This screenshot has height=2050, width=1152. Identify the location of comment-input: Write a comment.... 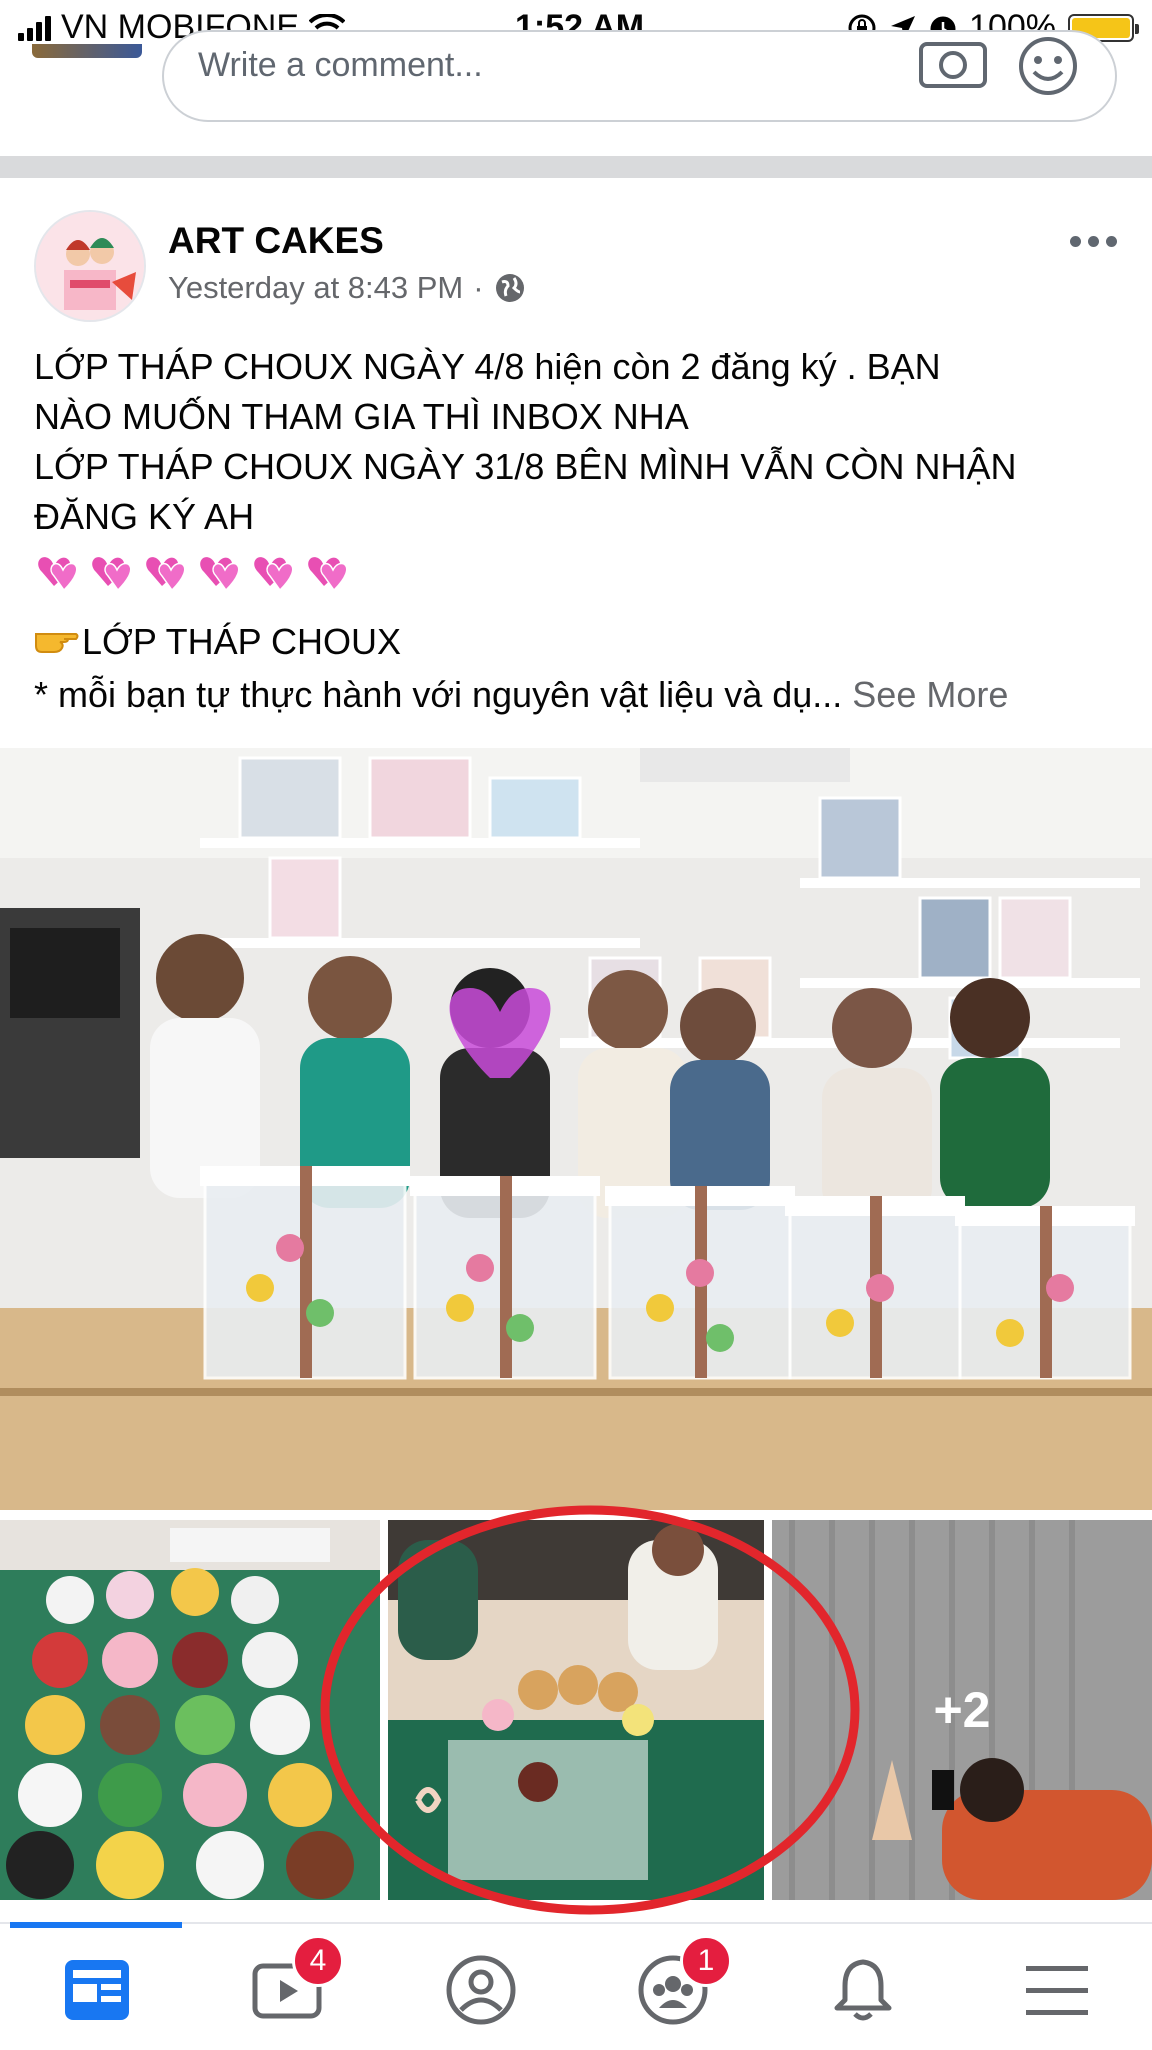
(639, 76).